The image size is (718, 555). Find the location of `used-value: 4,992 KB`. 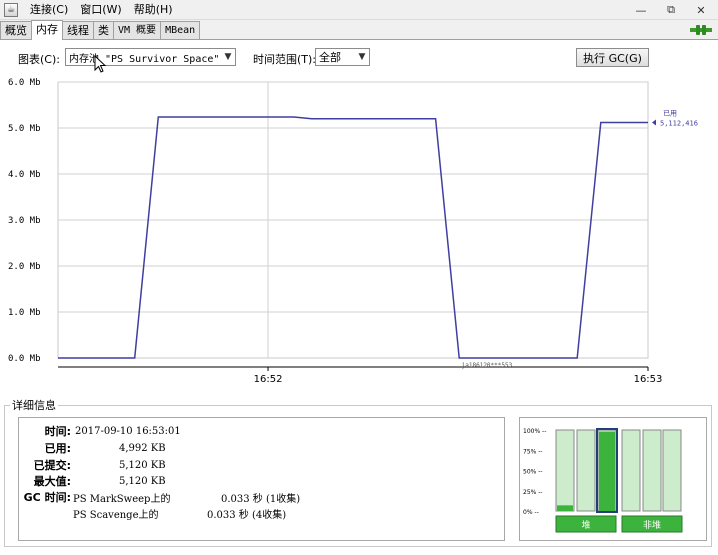

used-value: 4,992 KB is located at coordinates (142, 448).